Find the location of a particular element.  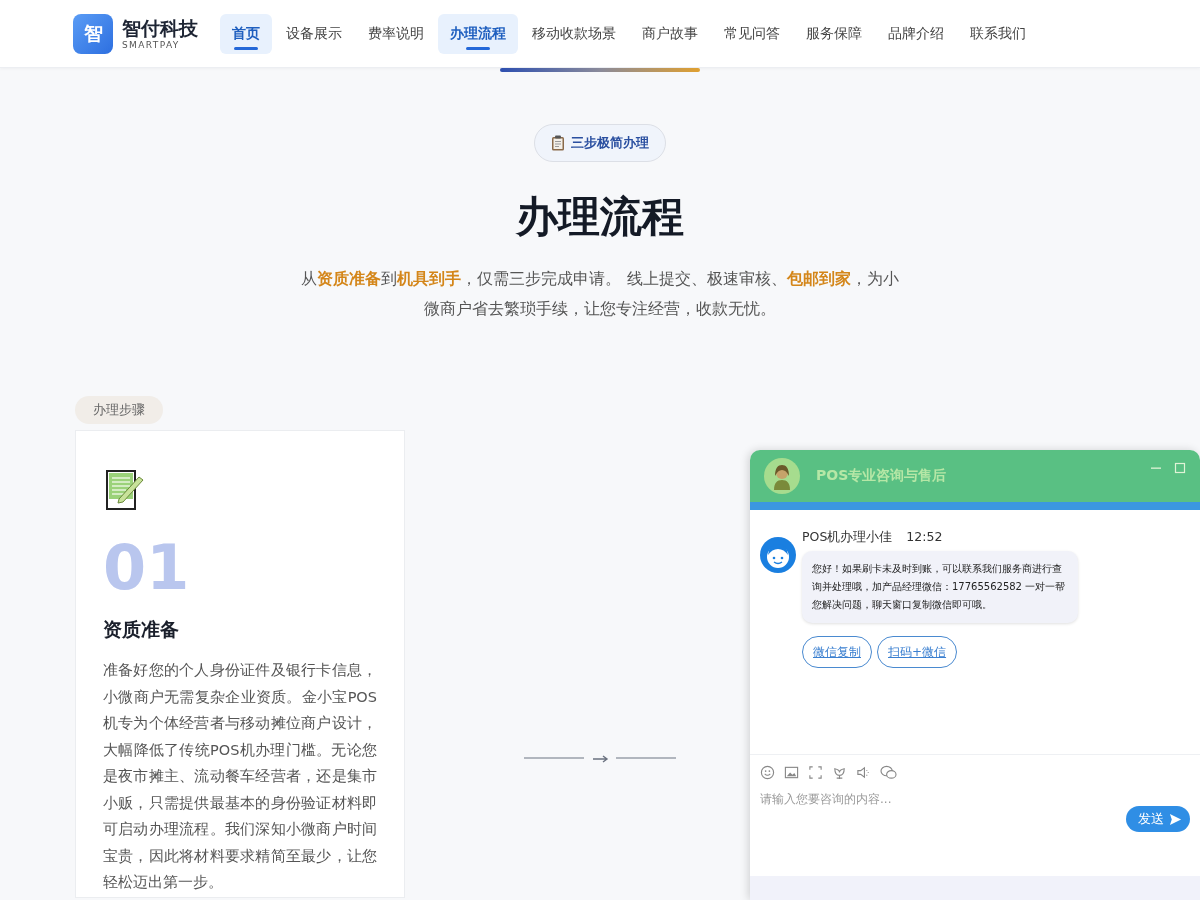

screenshot-icon is located at coordinates (815, 772).